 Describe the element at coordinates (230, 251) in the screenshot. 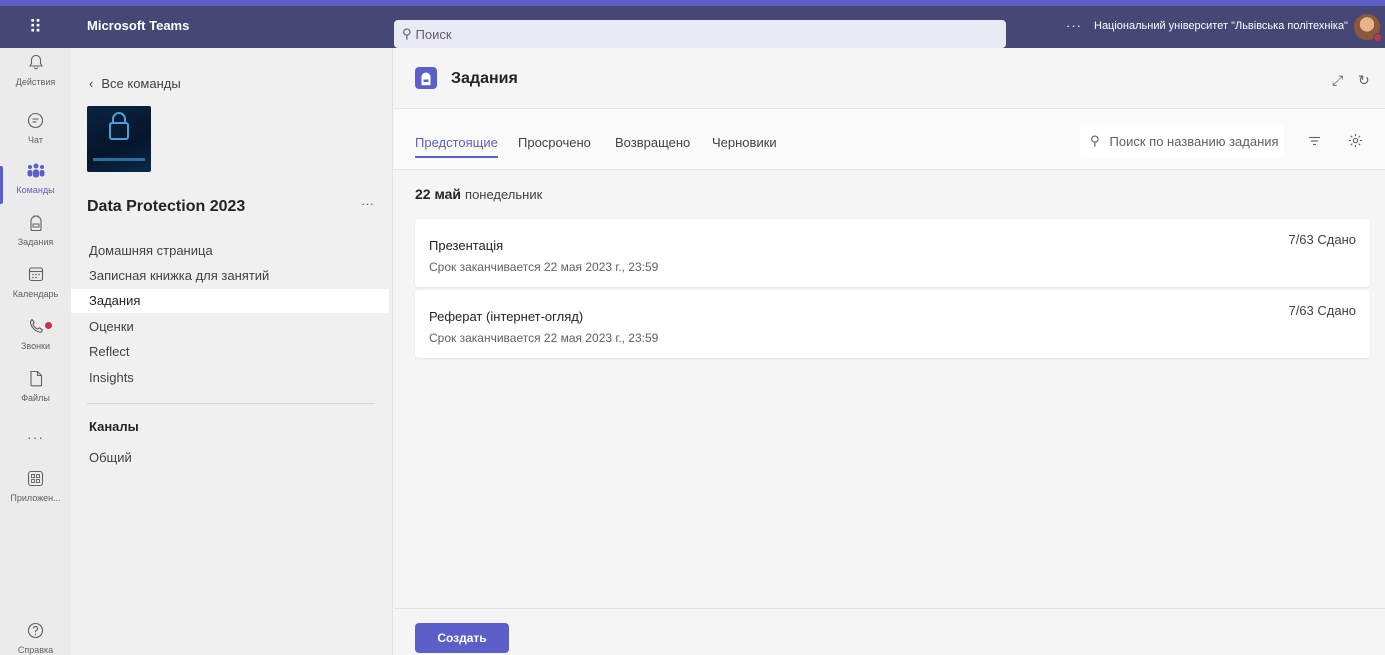

I see `nav-item-home: Домашняя страница` at that location.